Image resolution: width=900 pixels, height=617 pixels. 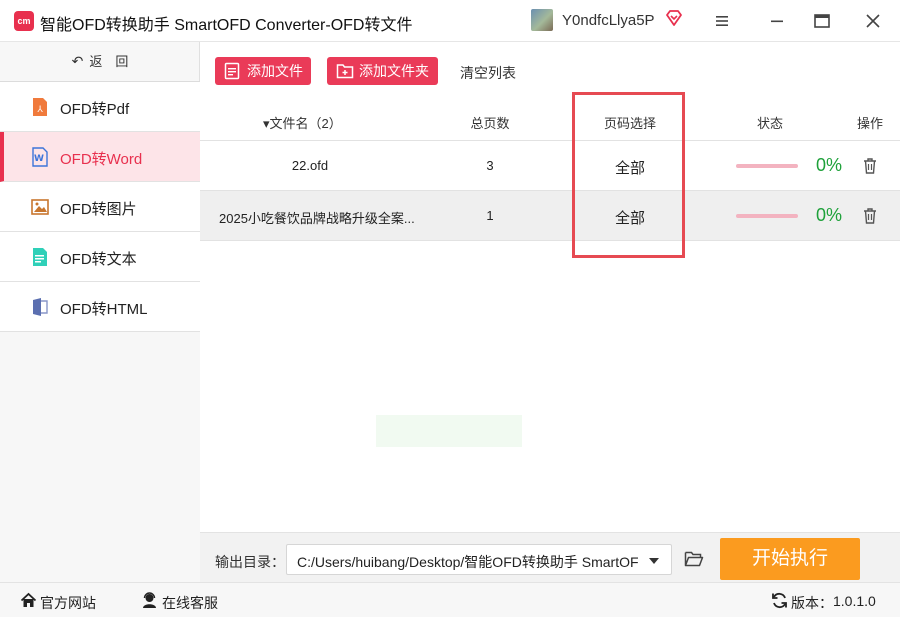 I want to click on back-button: ↶ 返 回, so click(x=100, y=62).